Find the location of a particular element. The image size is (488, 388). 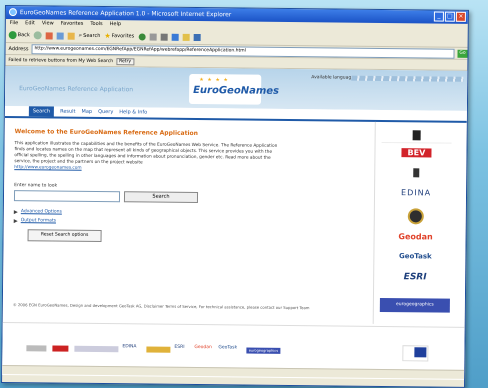

site-name: EuroGeoNames Reference Application is located at coordinates (76, 89).